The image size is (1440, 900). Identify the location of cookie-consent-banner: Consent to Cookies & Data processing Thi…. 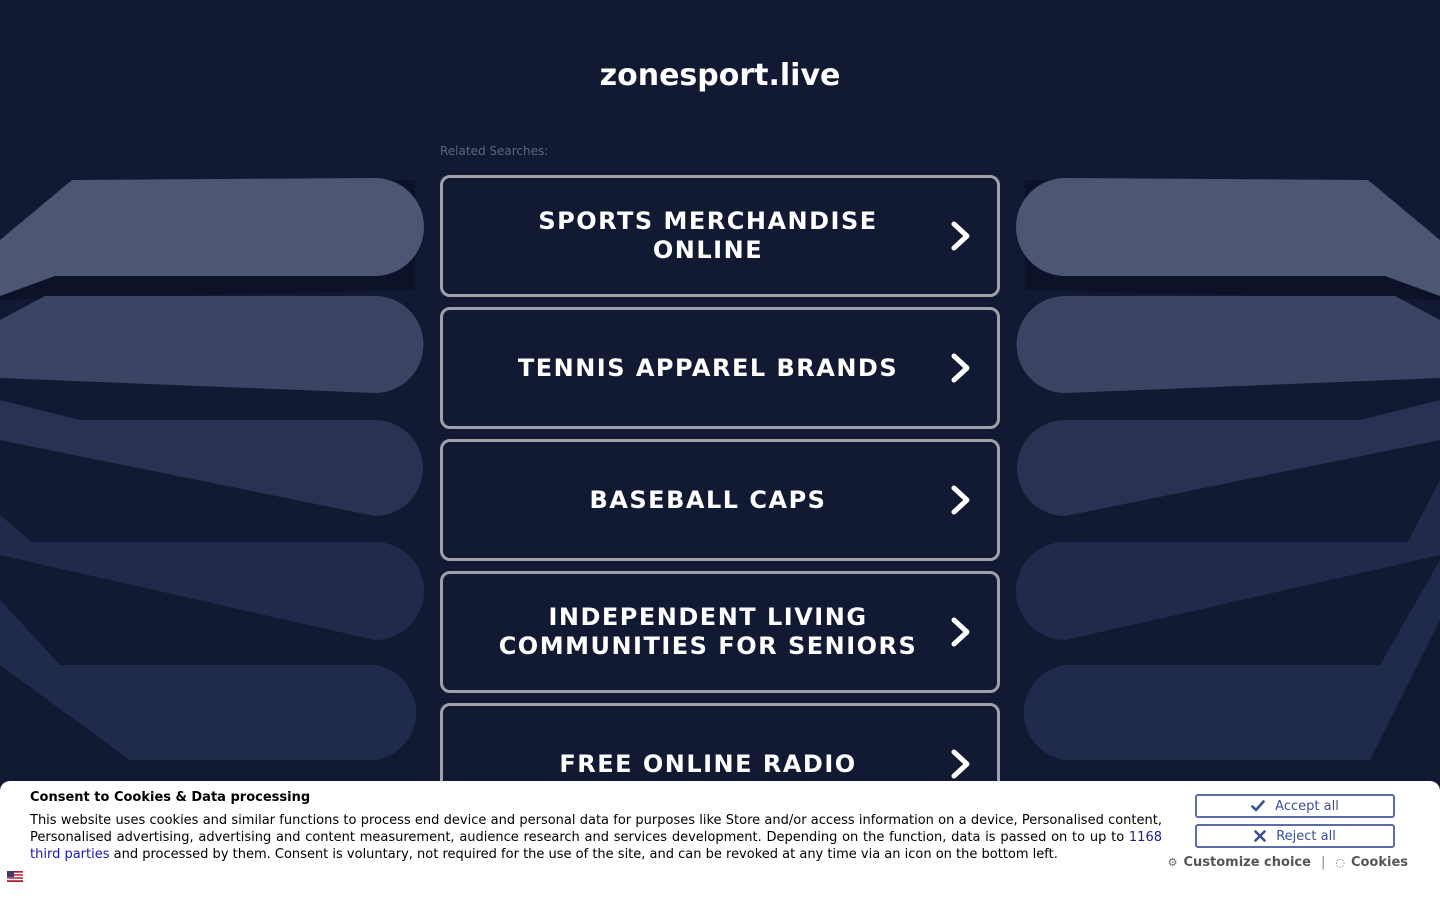
(720, 840).